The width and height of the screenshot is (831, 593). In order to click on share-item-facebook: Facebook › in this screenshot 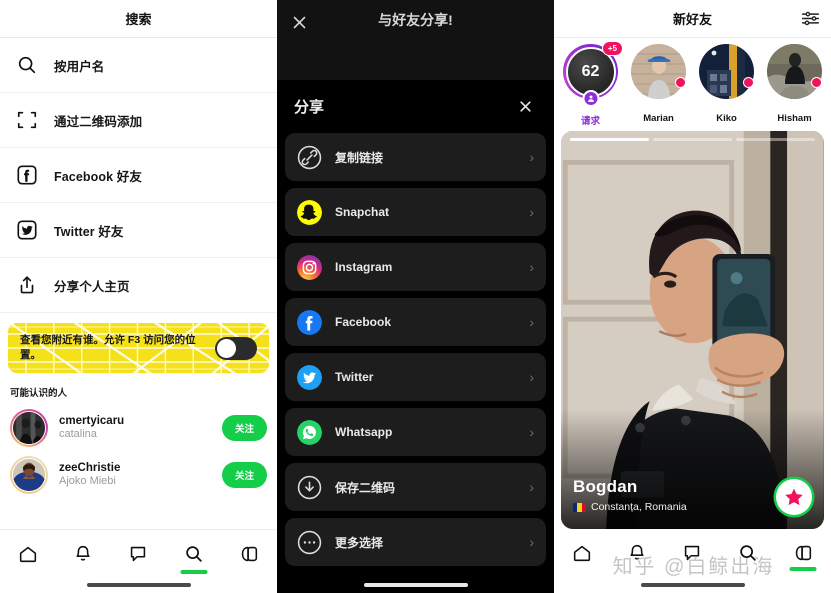, I will do `click(415, 322)`.